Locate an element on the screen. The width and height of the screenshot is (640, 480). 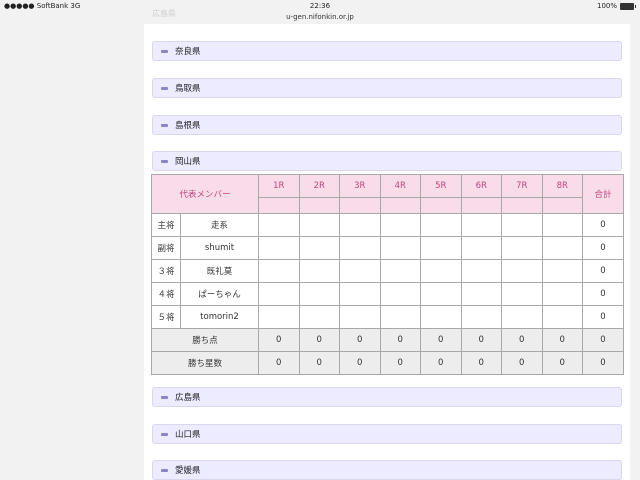
member-role: 副将 is located at coordinates (166, 248).